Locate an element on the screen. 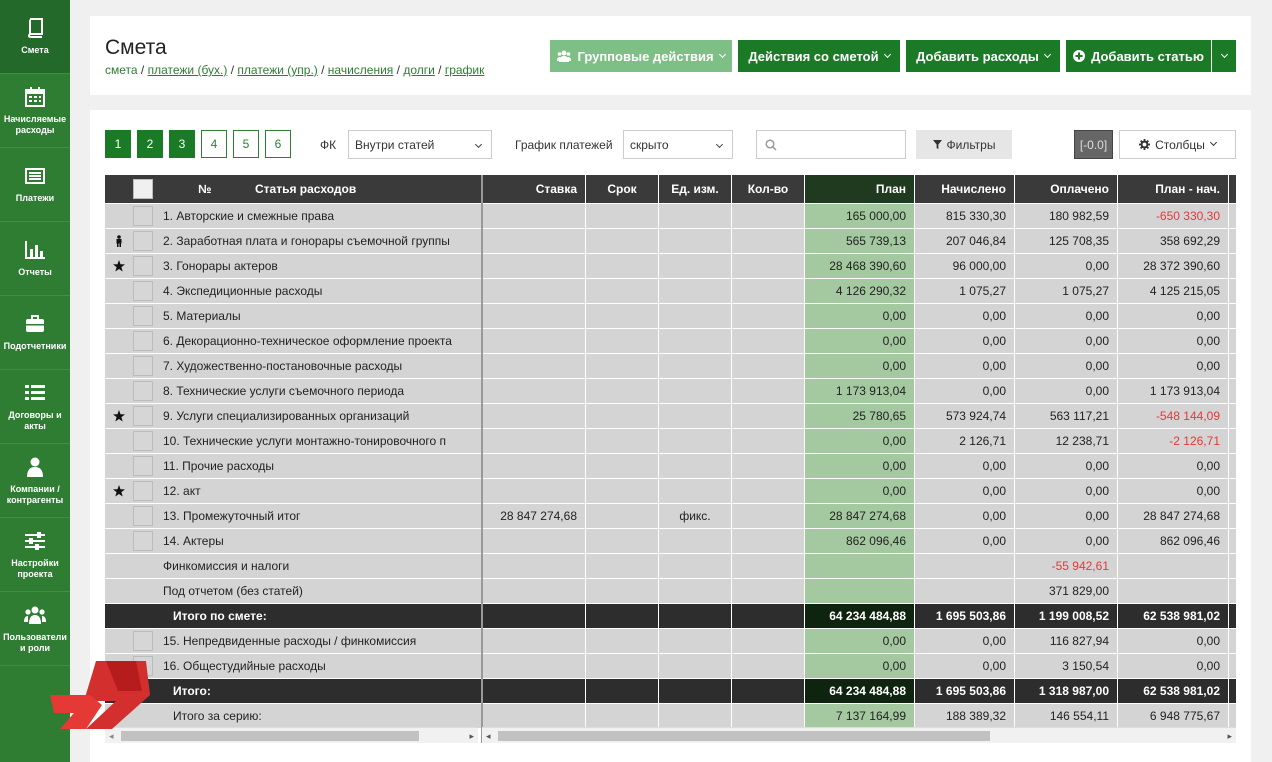 This screenshot has height=762, width=1272. breadcrumb-link: начисления is located at coordinates (361, 70).